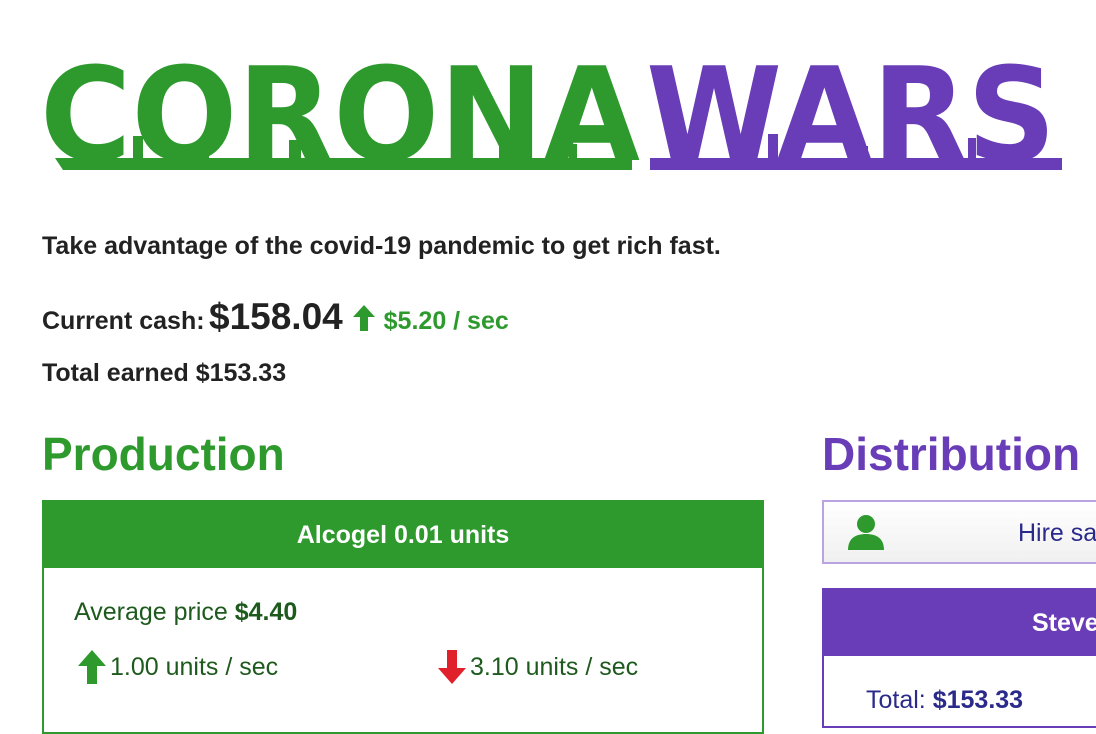 This screenshot has width=1096, height=734. I want to click on distribution-total: Total: $153.33, so click(944, 700).